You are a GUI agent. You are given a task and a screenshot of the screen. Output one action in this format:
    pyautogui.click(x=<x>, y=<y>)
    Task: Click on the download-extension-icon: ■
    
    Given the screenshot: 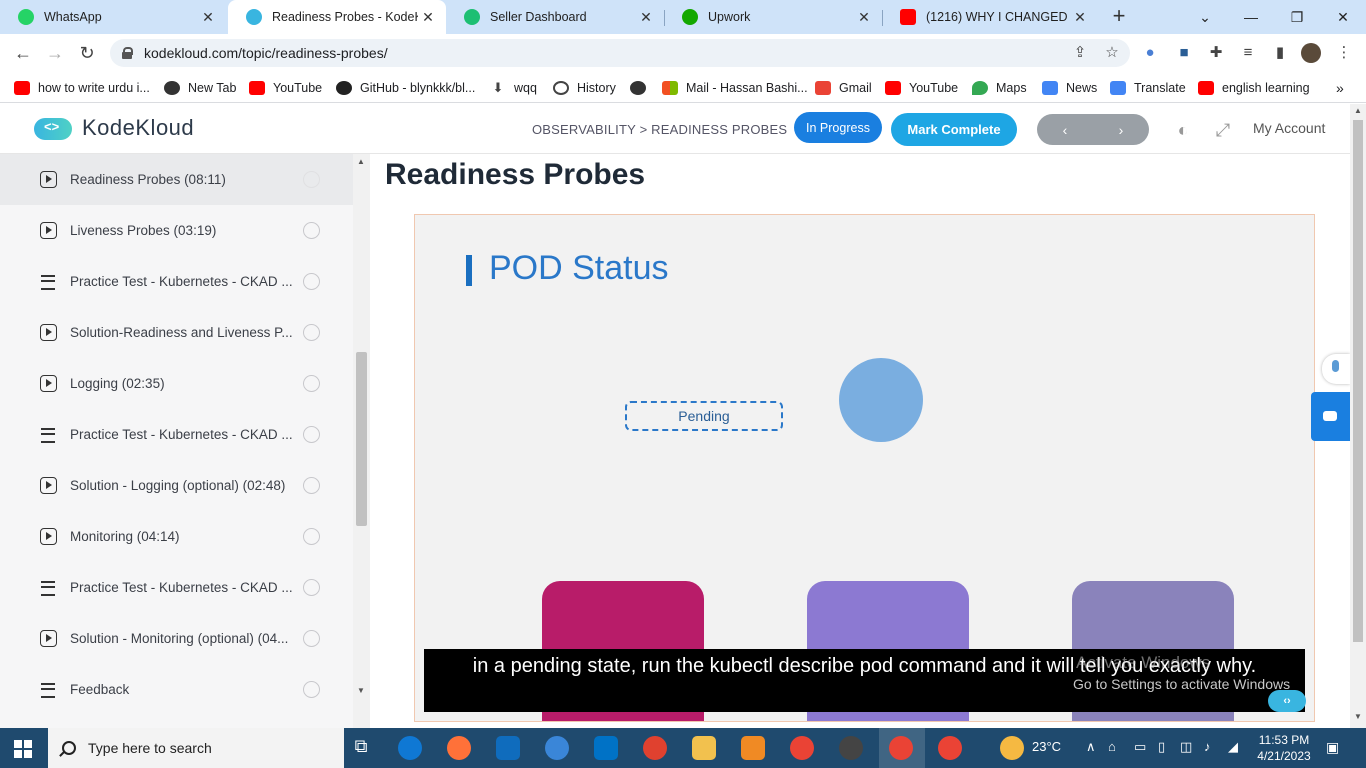 What is the action you would take?
    pyautogui.click(x=1184, y=53)
    